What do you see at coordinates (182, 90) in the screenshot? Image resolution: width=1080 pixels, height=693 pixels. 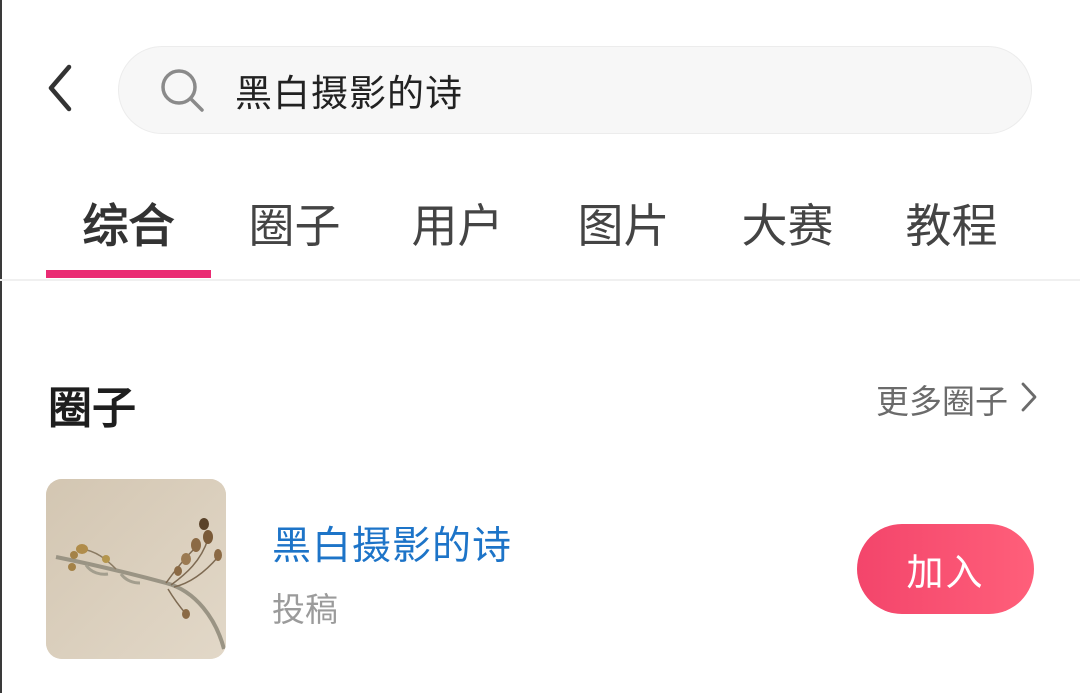 I see `search-icon` at bounding box center [182, 90].